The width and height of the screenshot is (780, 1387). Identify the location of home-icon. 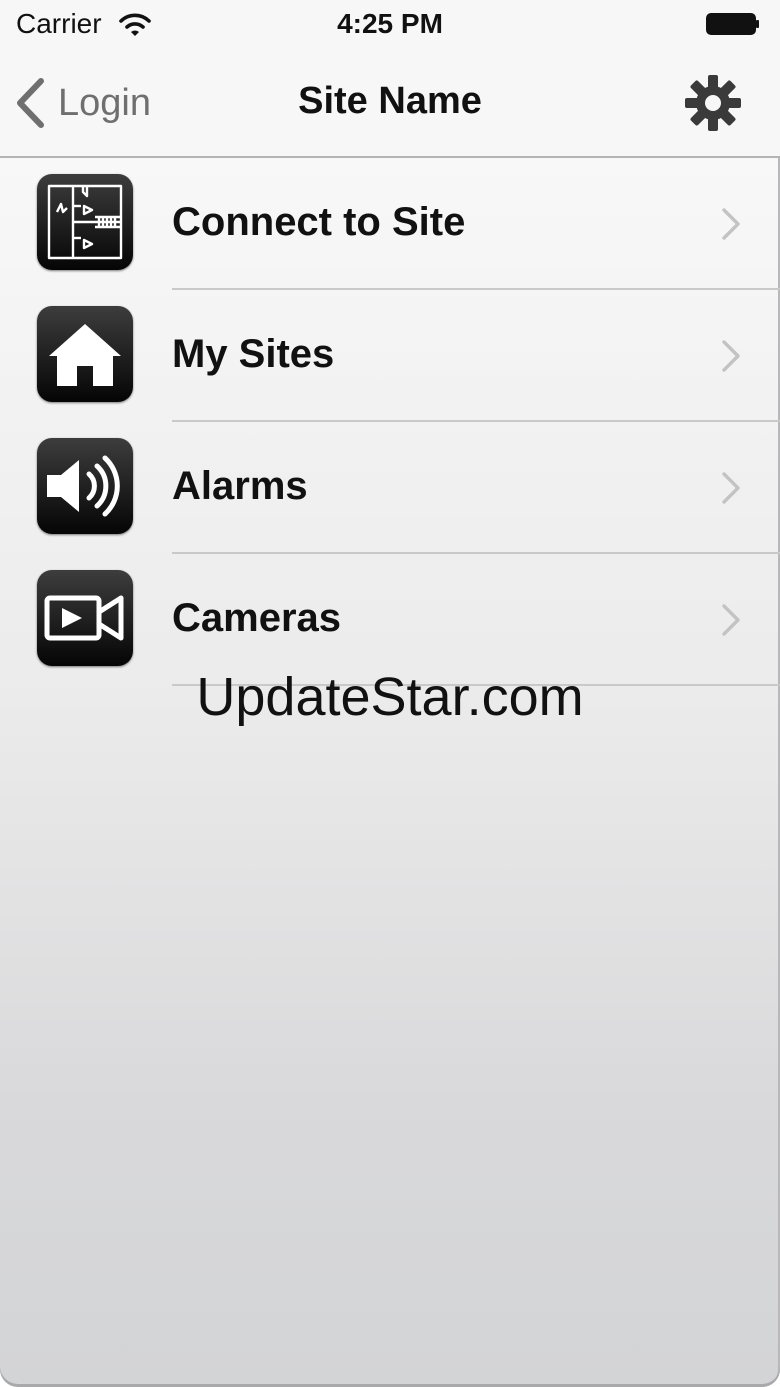
(85, 354).